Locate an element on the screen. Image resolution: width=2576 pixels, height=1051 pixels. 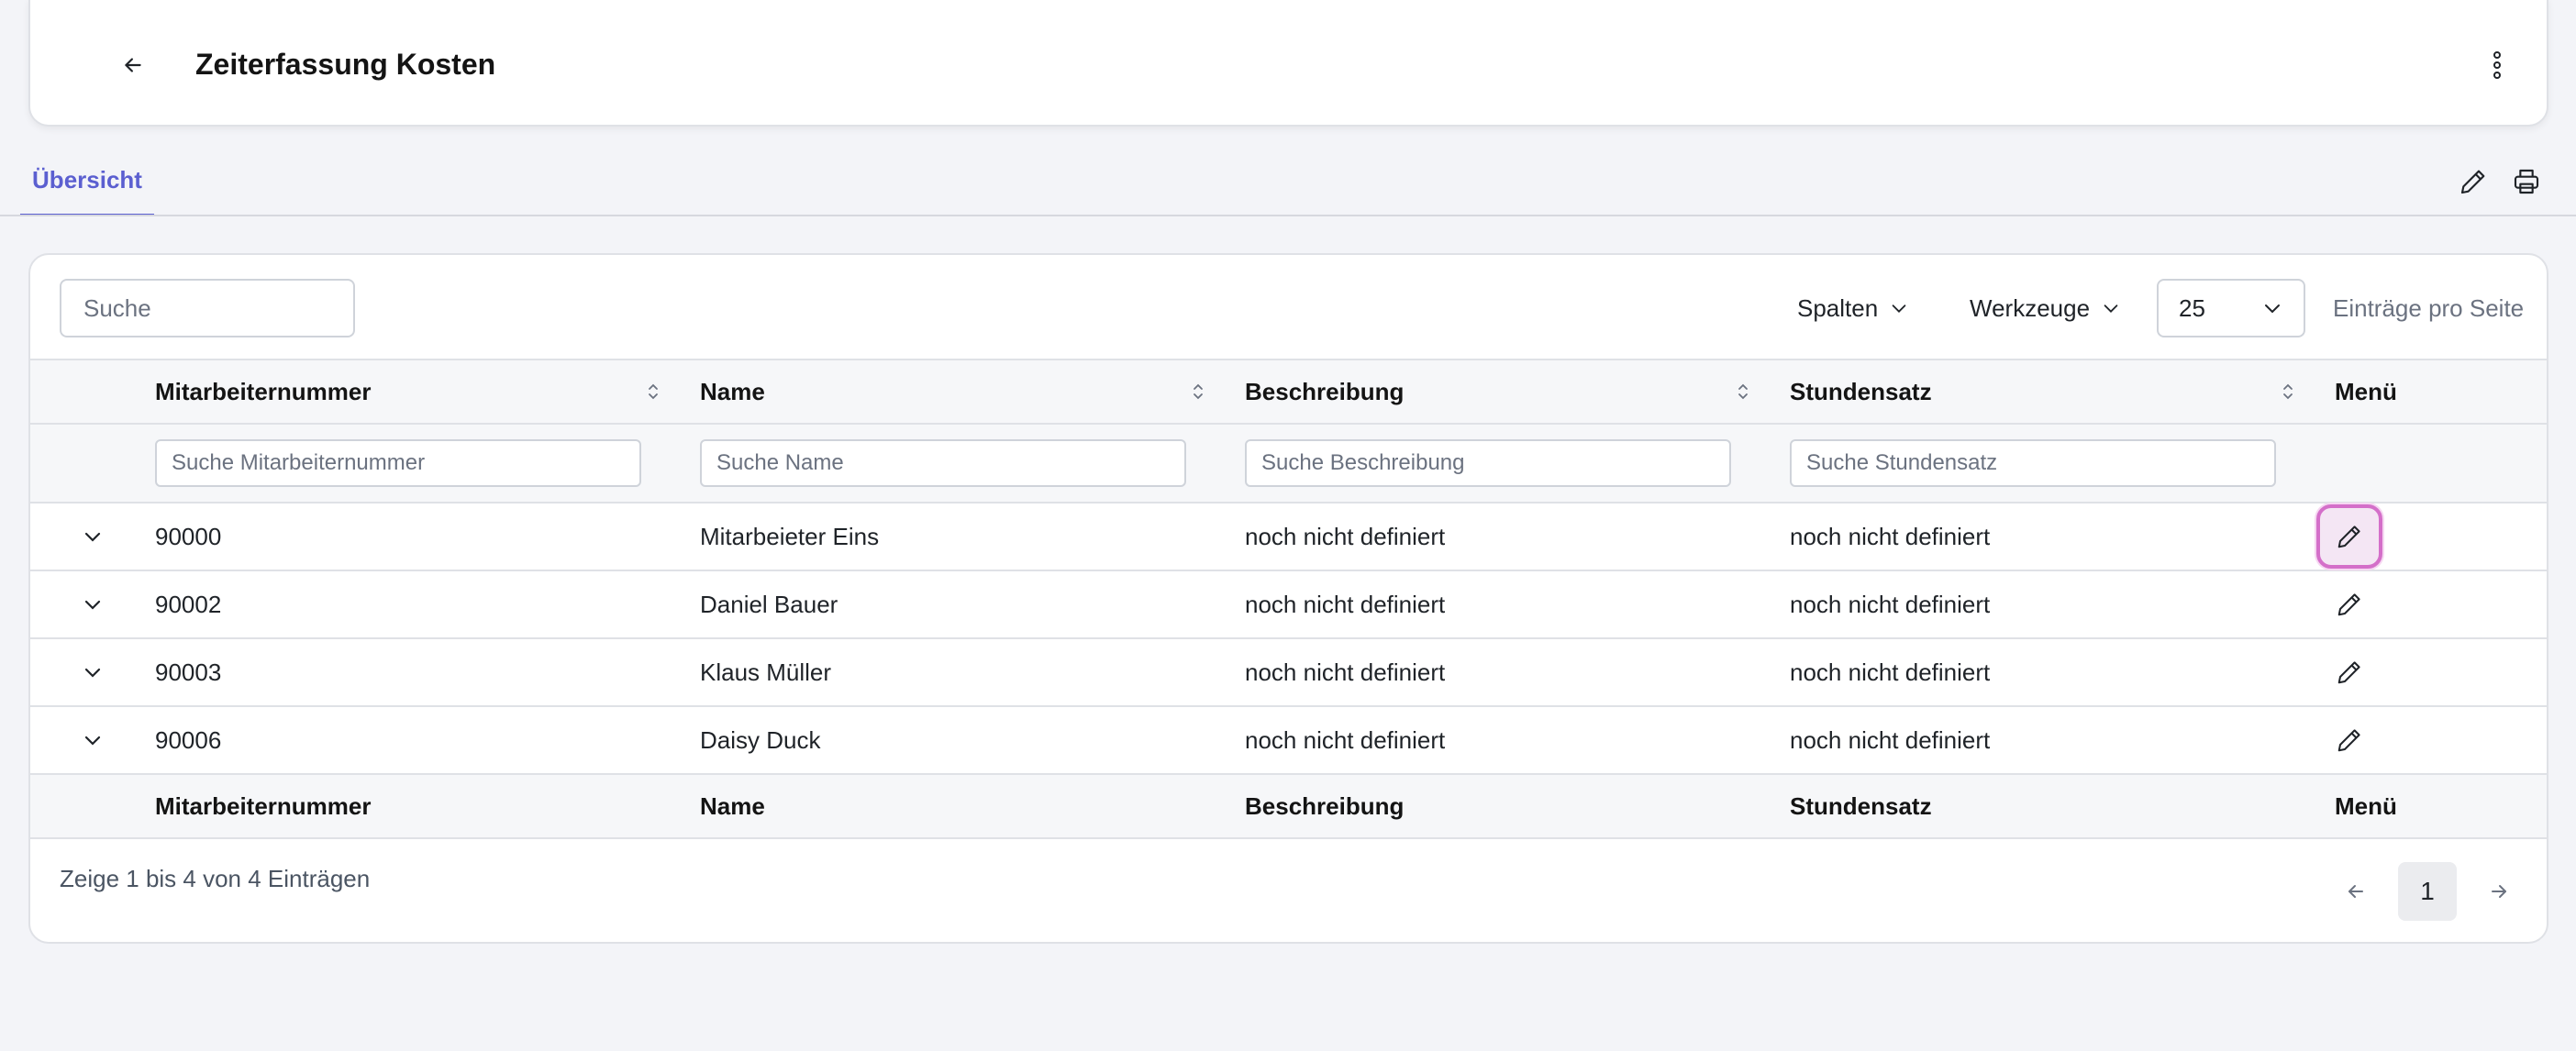
edit-page-button is located at coordinates (2473, 181).